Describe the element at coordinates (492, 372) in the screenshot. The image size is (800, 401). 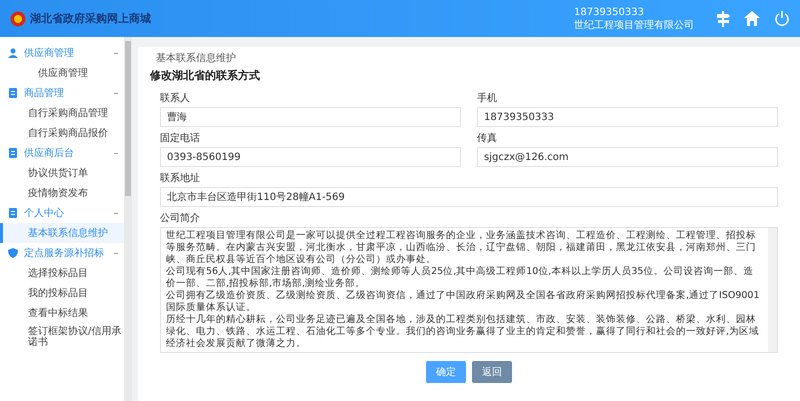
I see `back-button: 返回` at that location.